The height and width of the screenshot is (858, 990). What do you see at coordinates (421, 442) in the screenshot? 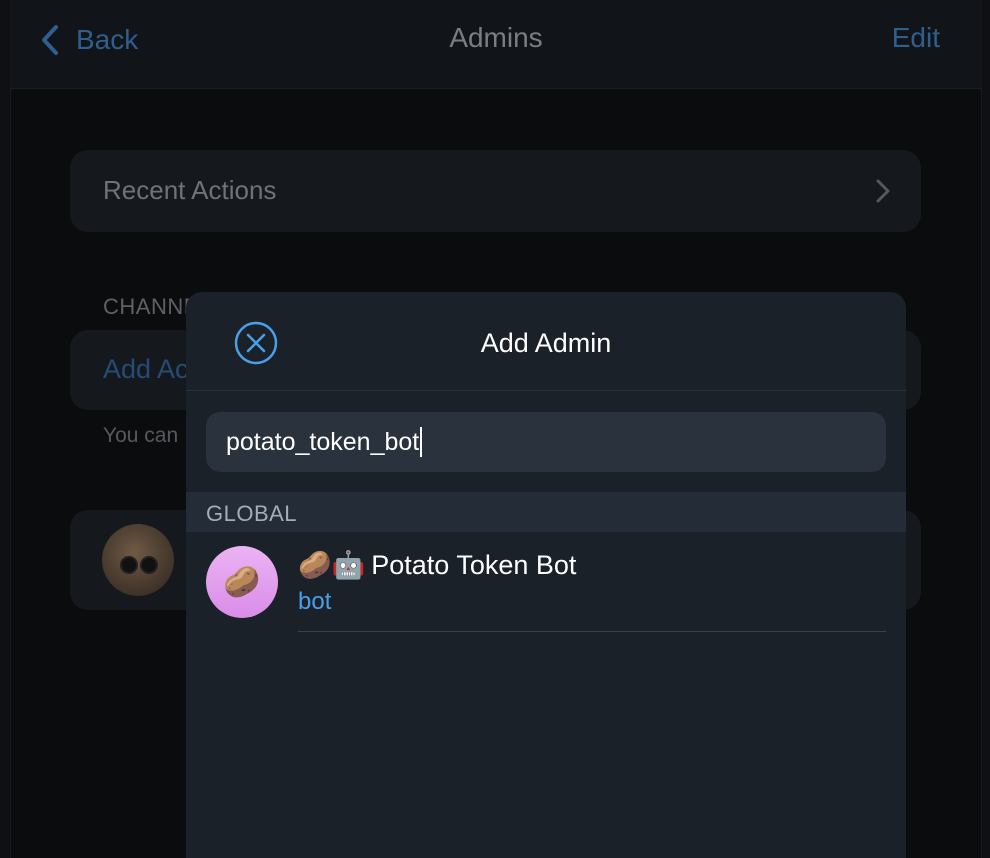
I see `text-cursor` at bounding box center [421, 442].